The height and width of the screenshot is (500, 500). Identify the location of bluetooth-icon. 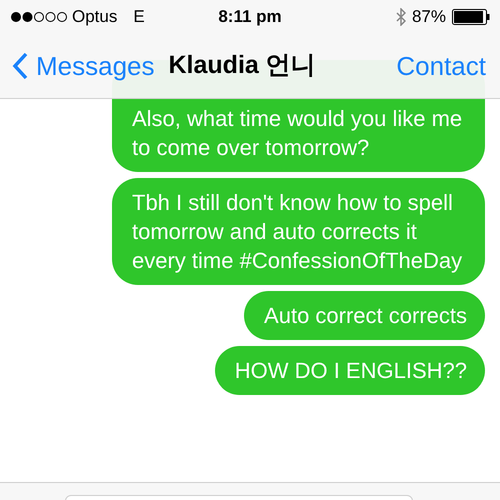
(401, 17).